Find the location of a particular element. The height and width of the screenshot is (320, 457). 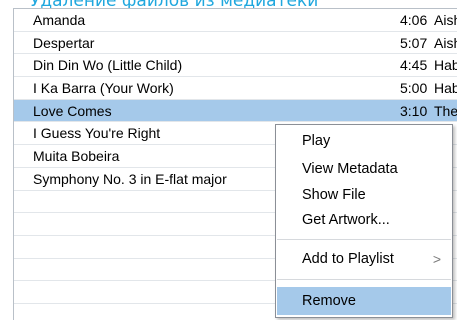

menu-item-show-file: Show File is located at coordinates (364, 195).